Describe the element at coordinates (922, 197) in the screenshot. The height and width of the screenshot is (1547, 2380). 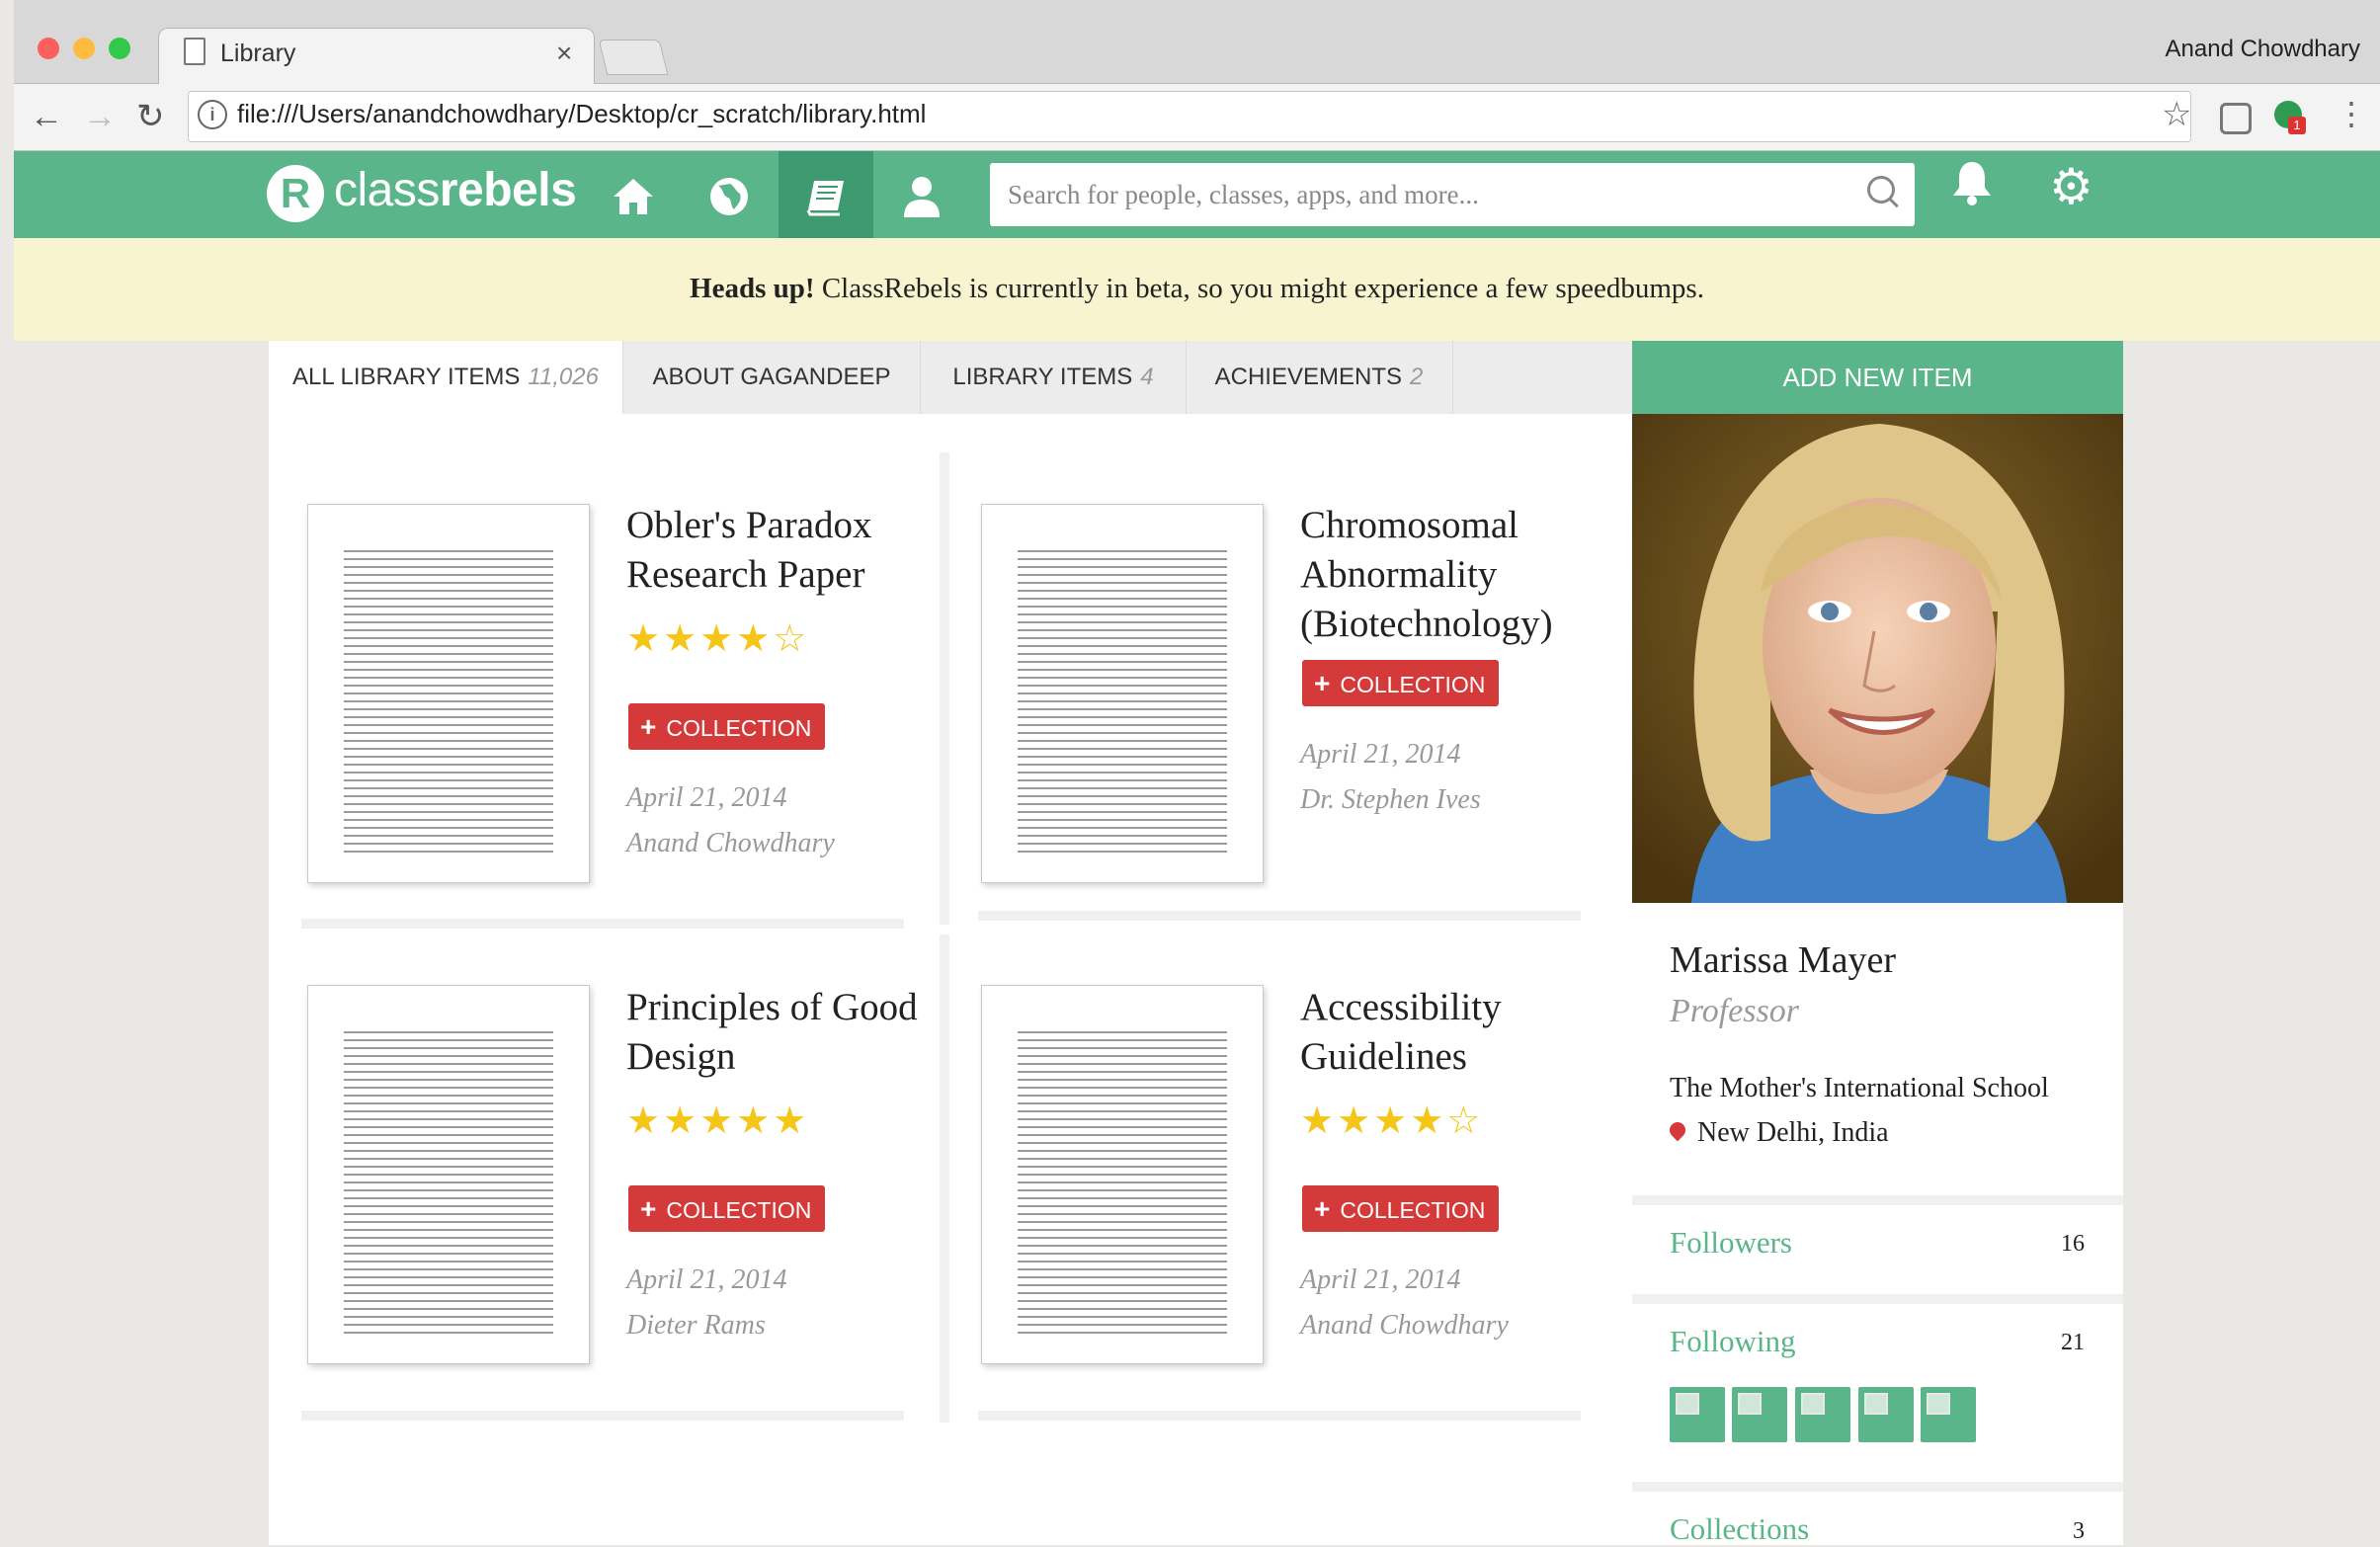
I see `user-icon` at that location.